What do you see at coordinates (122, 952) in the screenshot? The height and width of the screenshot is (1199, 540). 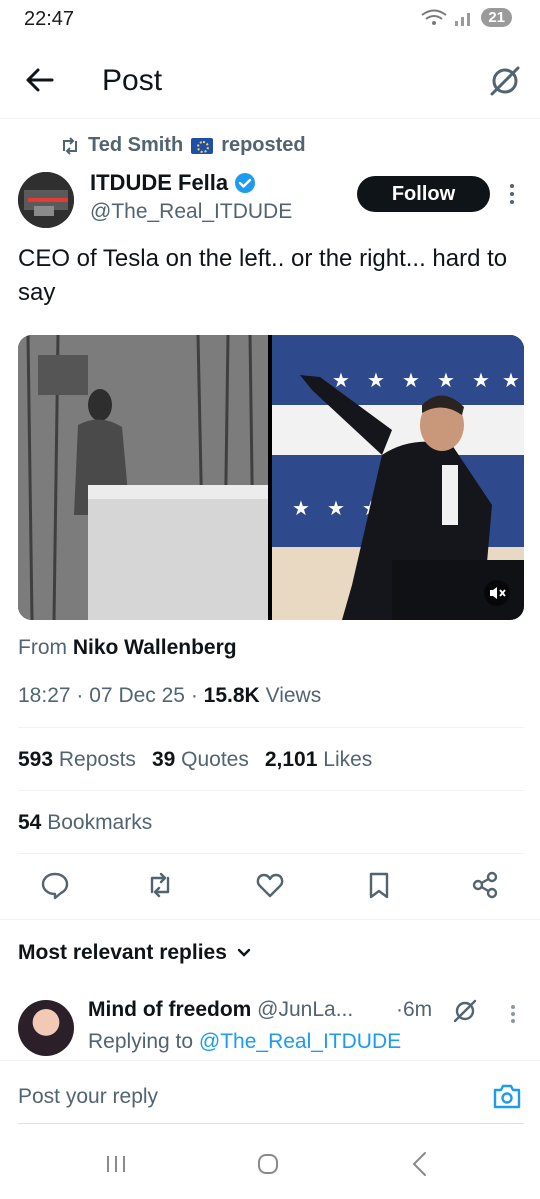 I see `replies-header-label: Most relevant replies` at bounding box center [122, 952].